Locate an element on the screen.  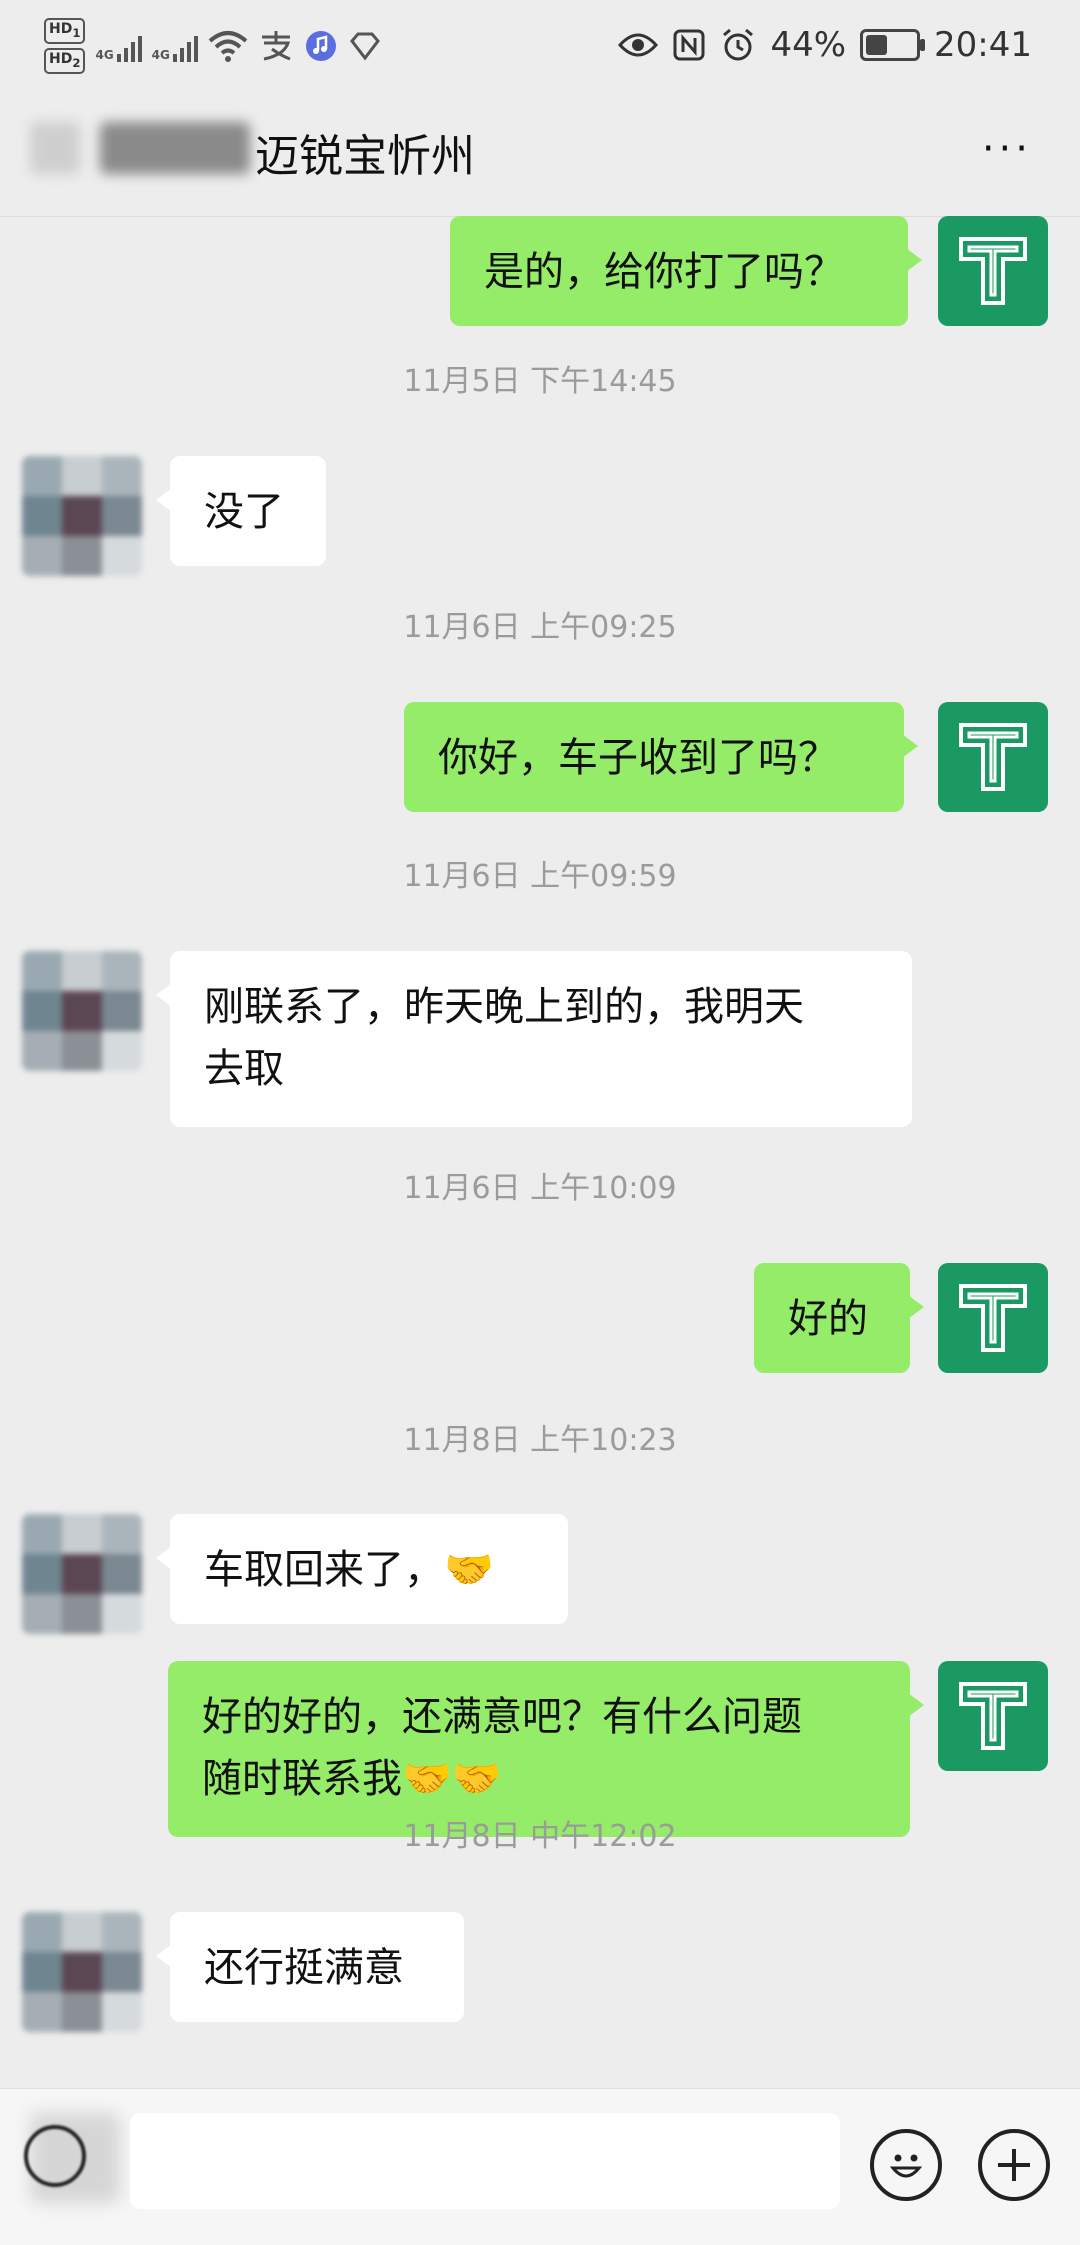
received-message-bubble: 车取回来了，🤝 is located at coordinates (362, 1569).